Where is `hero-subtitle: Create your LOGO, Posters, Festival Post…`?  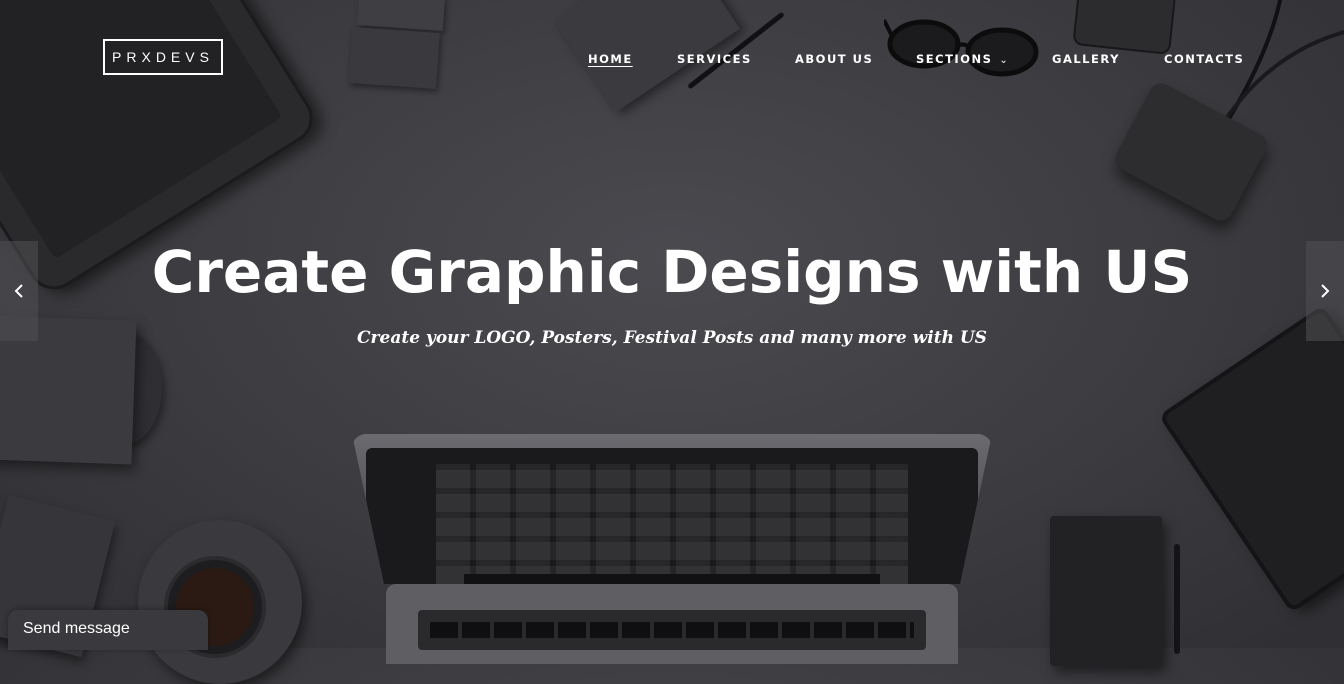 hero-subtitle: Create your LOGO, Posters, Festival Post… is located at coordinates (672, 338).